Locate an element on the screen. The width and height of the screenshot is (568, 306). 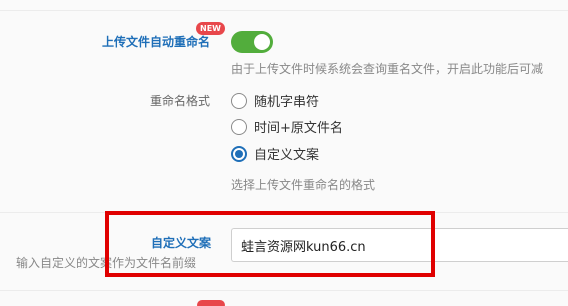
rename-format-label: 重命名格式 is located at coordinates (179, 101).